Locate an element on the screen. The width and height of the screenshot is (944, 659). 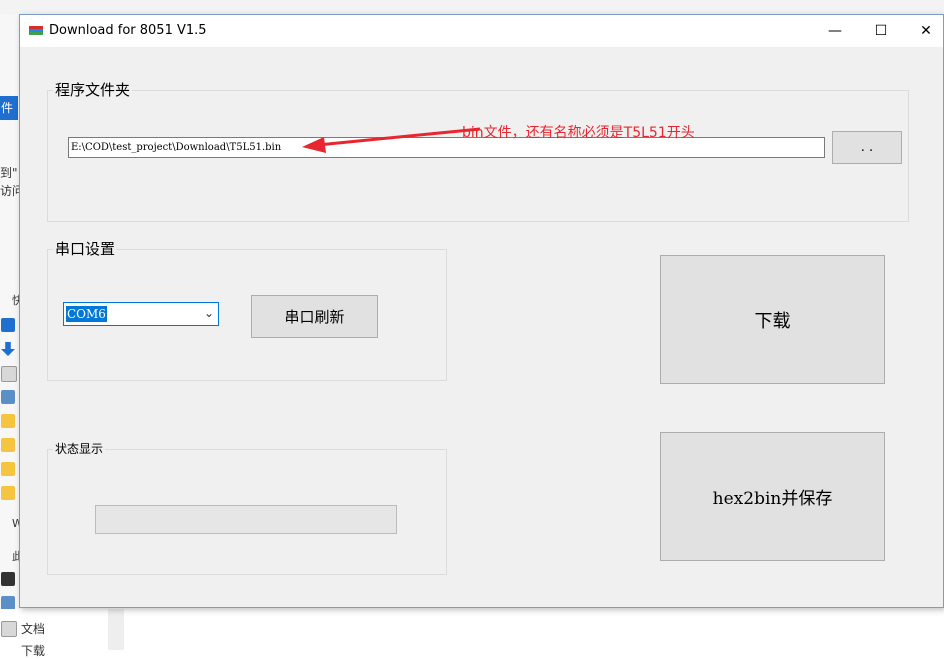
port-select-value: COM6 is located at coordinates (86, 314).